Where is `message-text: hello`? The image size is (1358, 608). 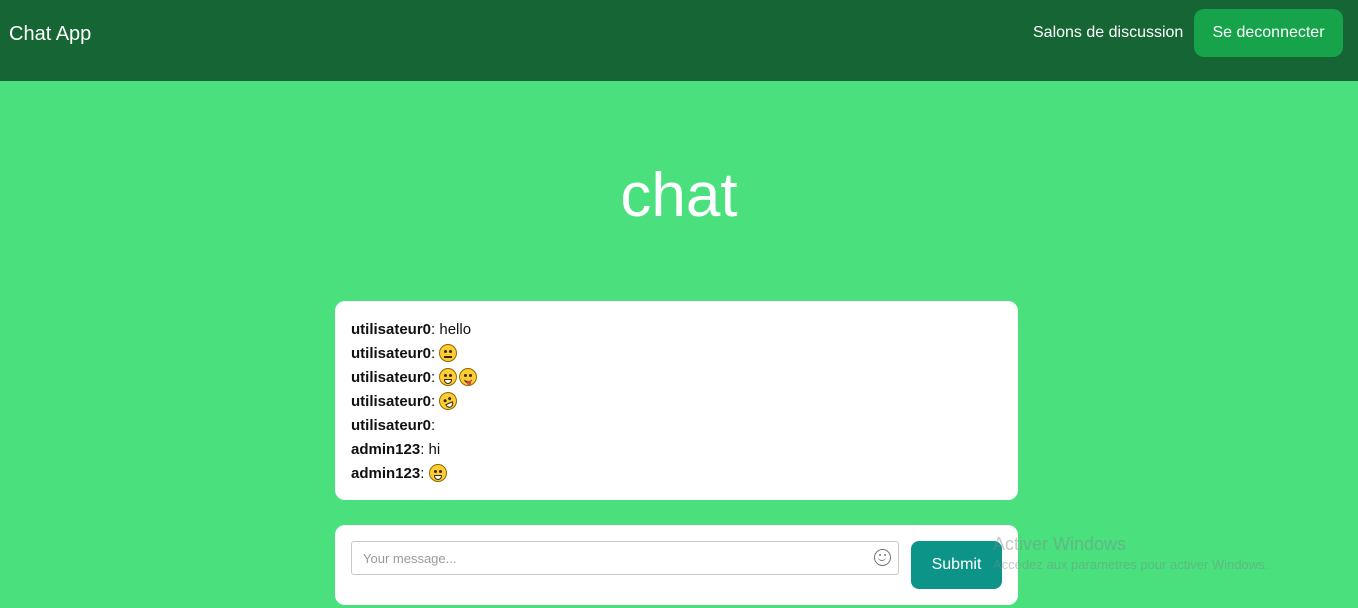 message-text: hello is located at coordinates (455, 329).